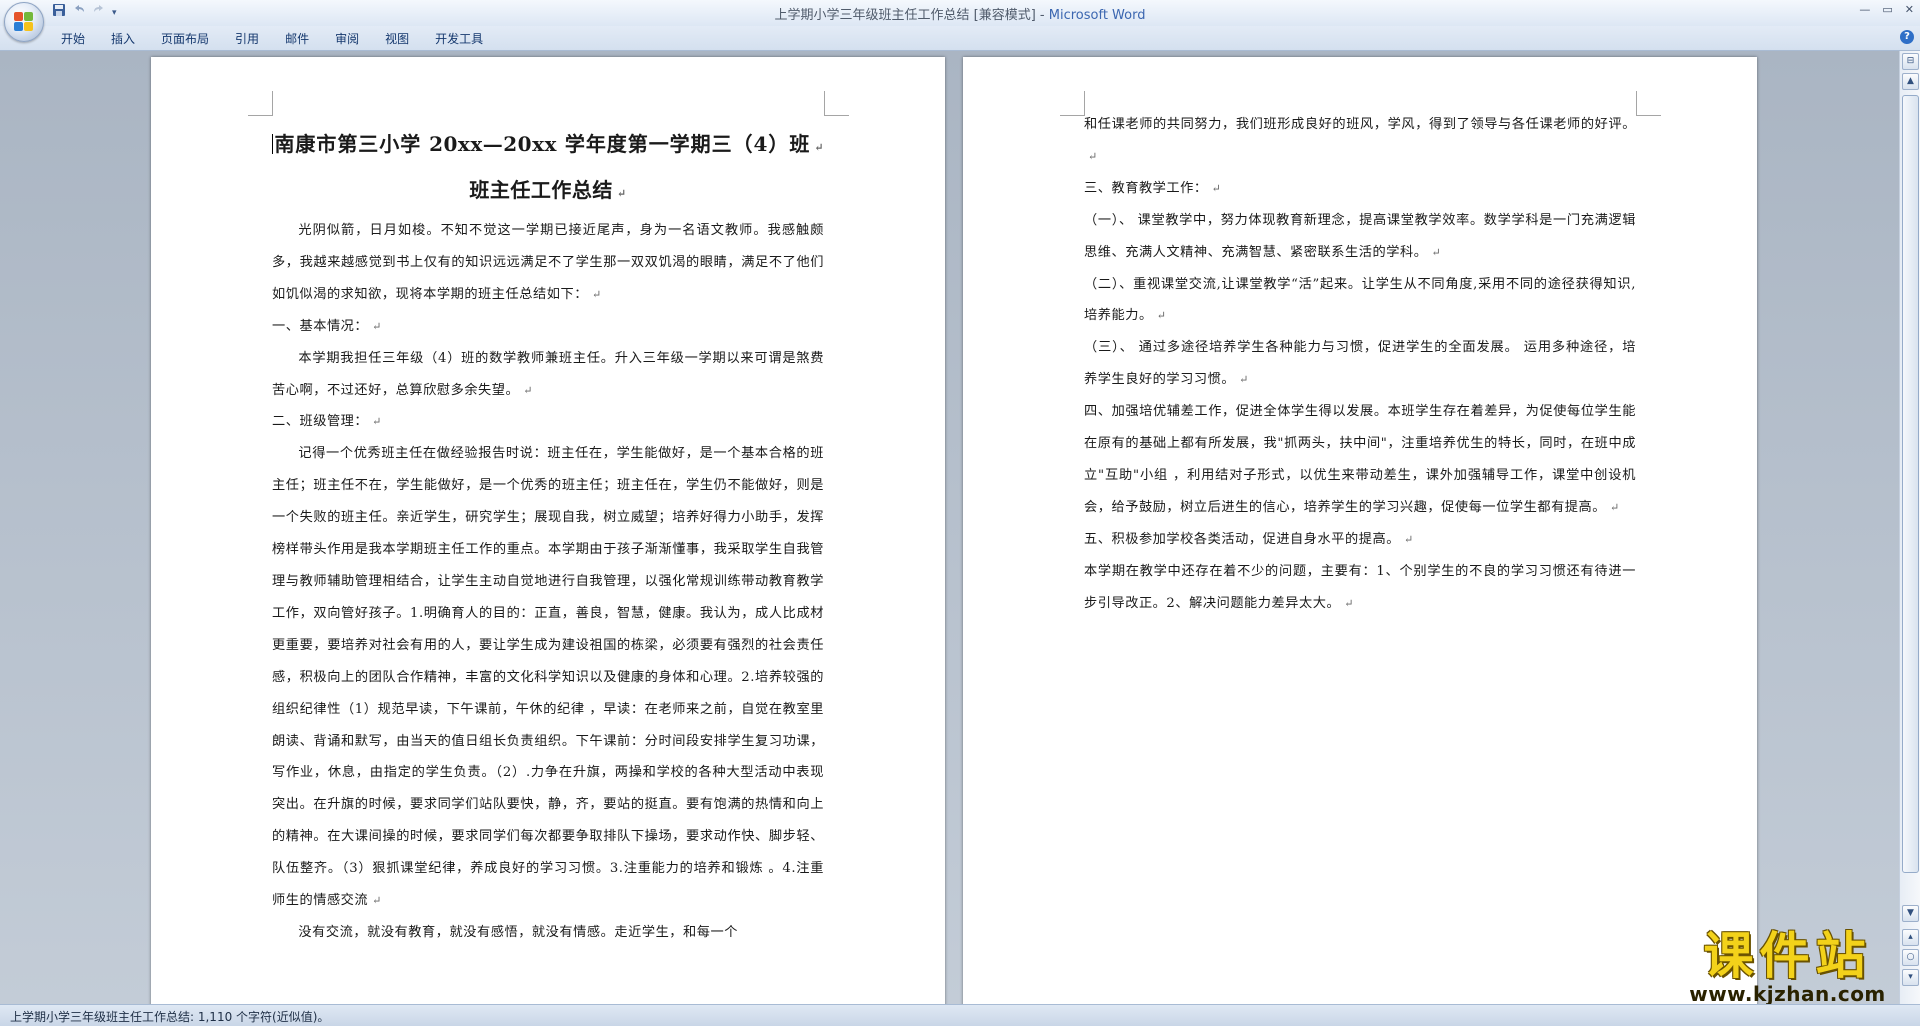 The width and height of the screenshot is (1920, 1026). What do you see at coordinates (960, 38) in the screenshot?
I see `ribbon: 开始 插入 页面布局 引用 邮件 审阅 视图 开发工具 ?` at bounding box center [960, 38].